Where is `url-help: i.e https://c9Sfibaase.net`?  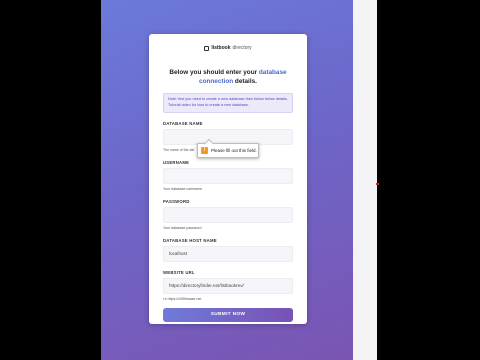 url-help: i.e https://c9Sfibaase.net is located at coordinates (182, 299).